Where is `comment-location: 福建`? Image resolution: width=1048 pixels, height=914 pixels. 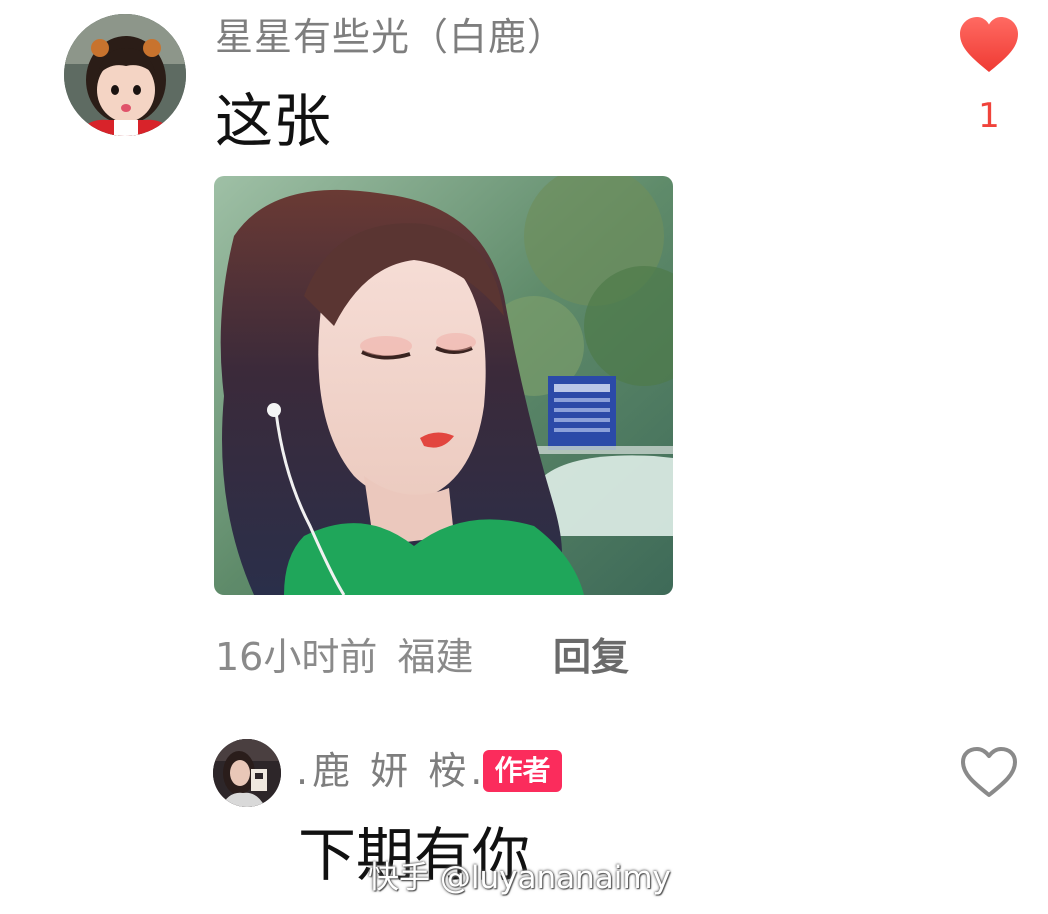 comment-location: 福建 is located at coordinates (435, 657).